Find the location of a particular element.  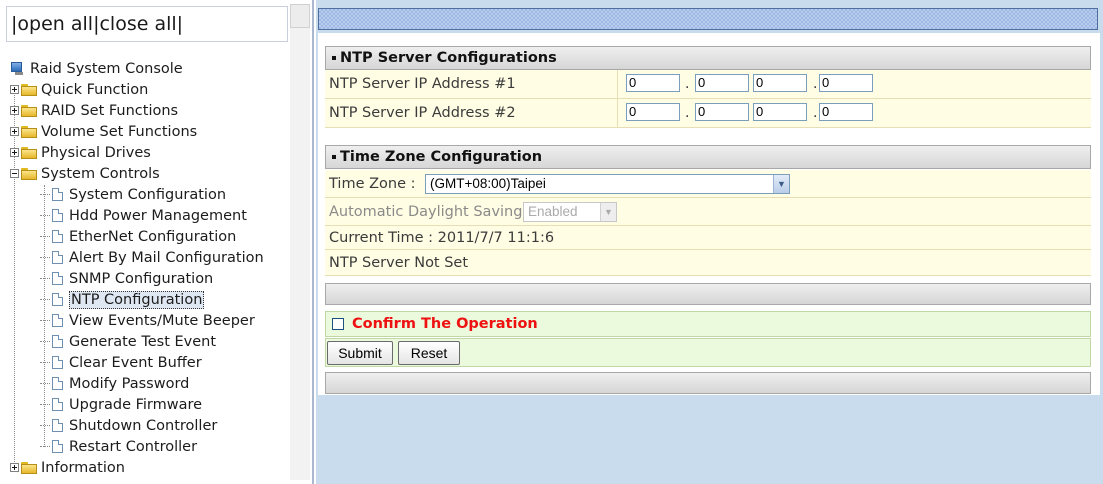

tree-item-label: System Configuration is located at coordinates (148, 194).